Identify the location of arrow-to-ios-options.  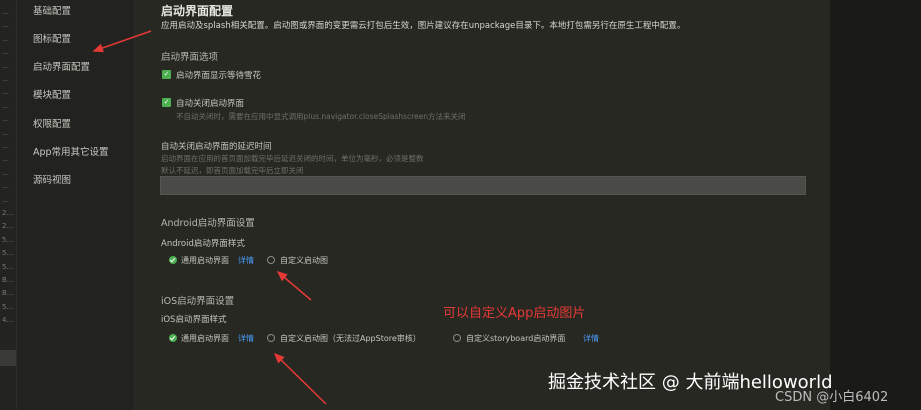
(300, 378).